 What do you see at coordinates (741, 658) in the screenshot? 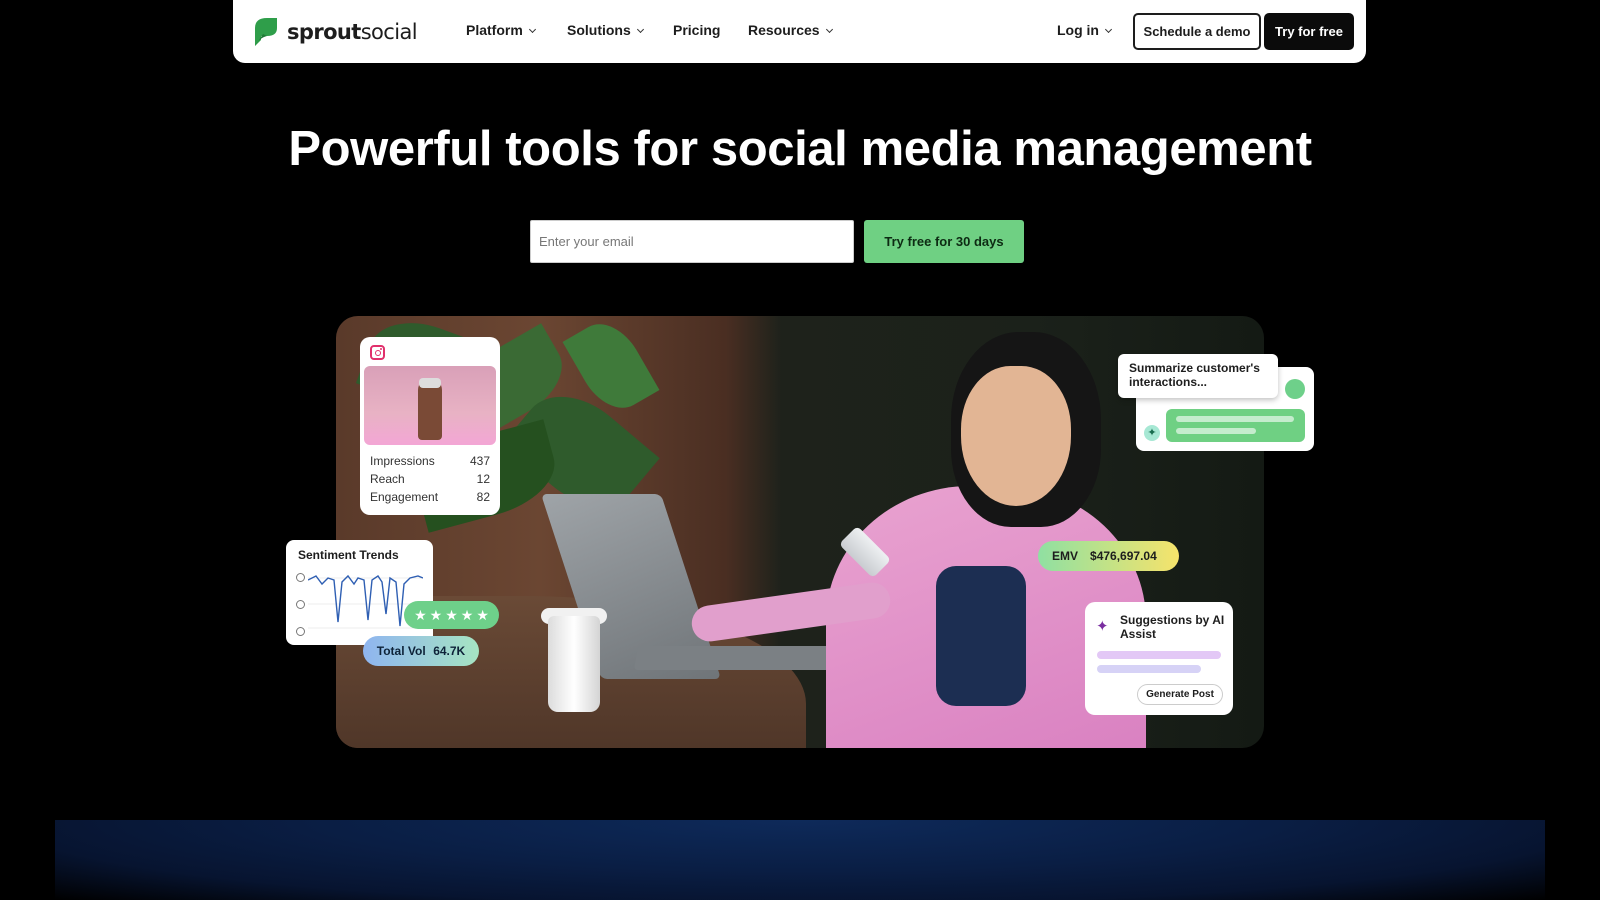
I see `laptop-base` at bounding box center [741, 658].